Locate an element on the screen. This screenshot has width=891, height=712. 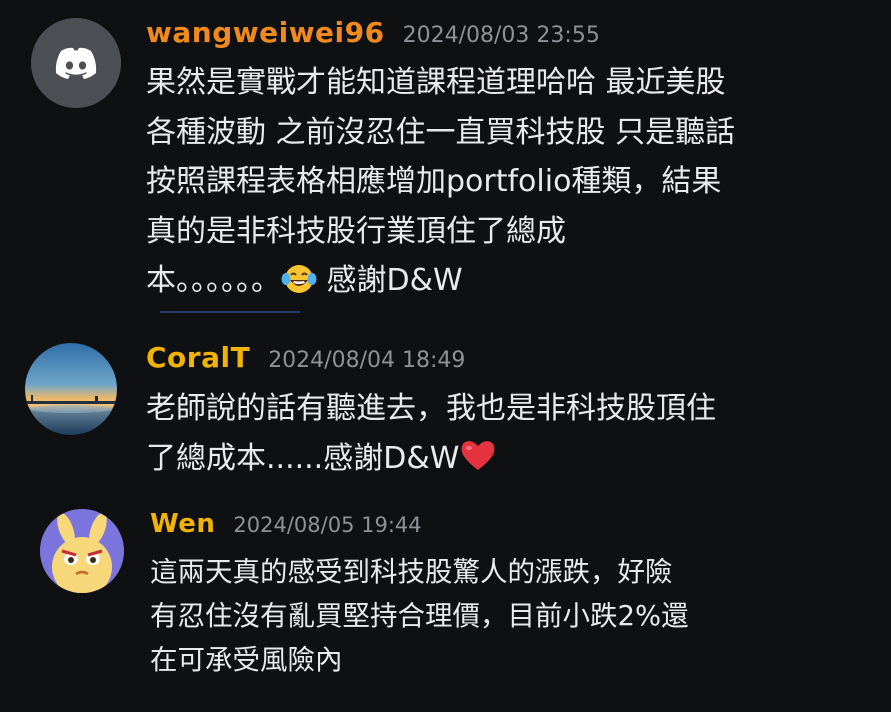
message-content: 老師說的話有聽進去，我也是非科技股頂住 了總成本......感謝D&W is located at coordinates (431, 436).